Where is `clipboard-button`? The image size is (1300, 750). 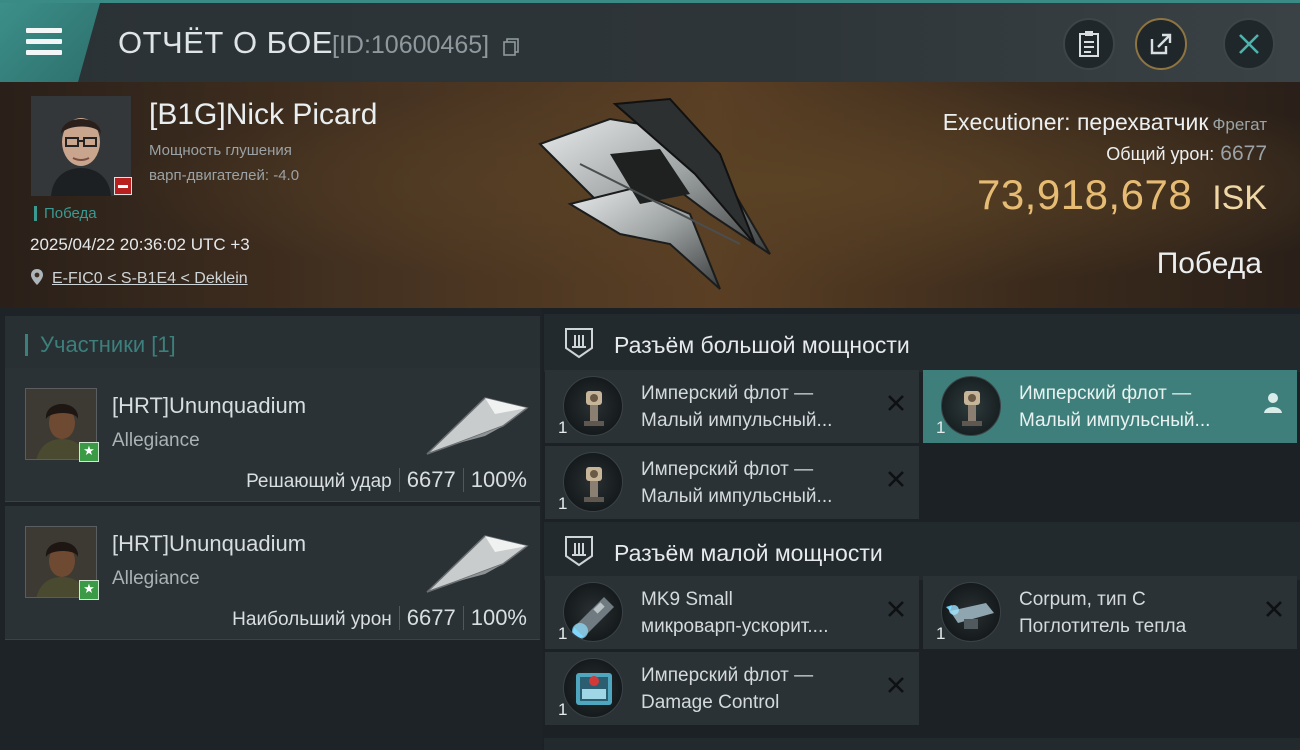
clipboard-button is located at coordinates (1089, 44).